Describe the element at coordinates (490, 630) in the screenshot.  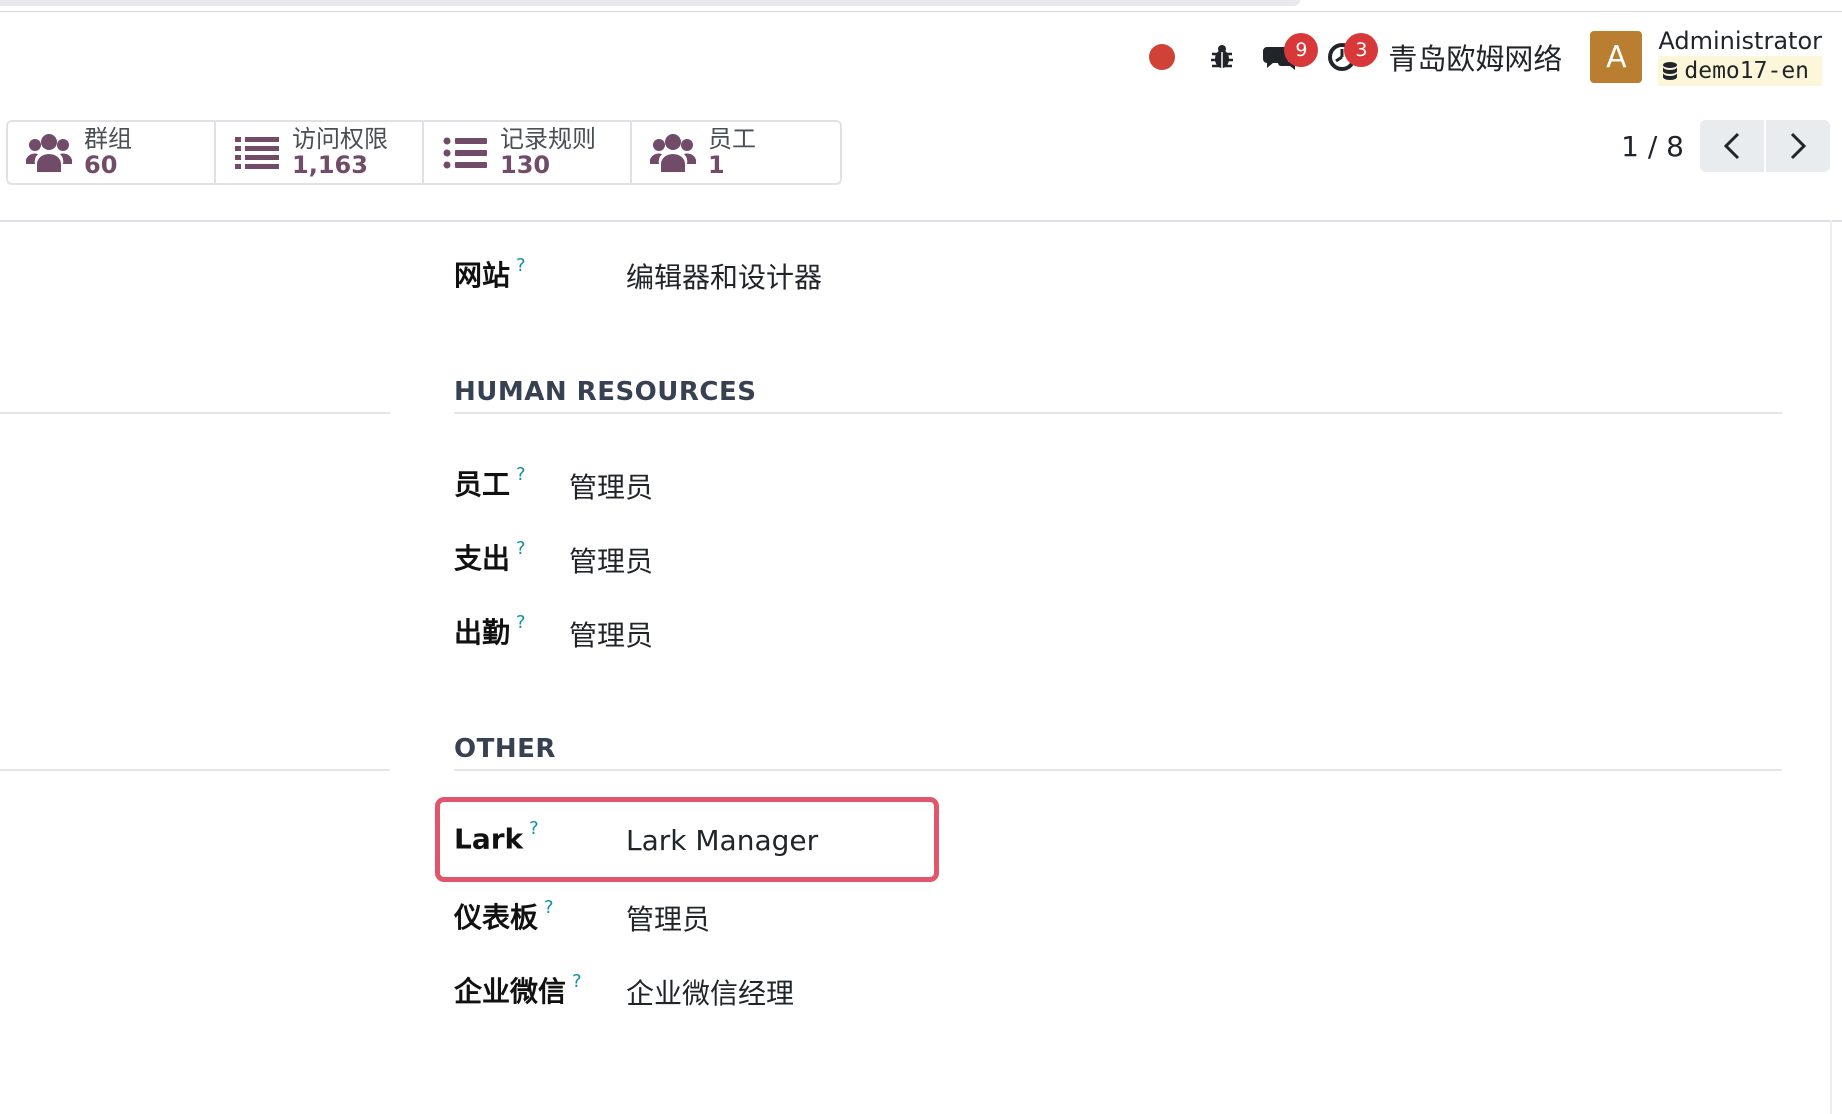
I see `attendance-field-label: 出勤?` at that location.